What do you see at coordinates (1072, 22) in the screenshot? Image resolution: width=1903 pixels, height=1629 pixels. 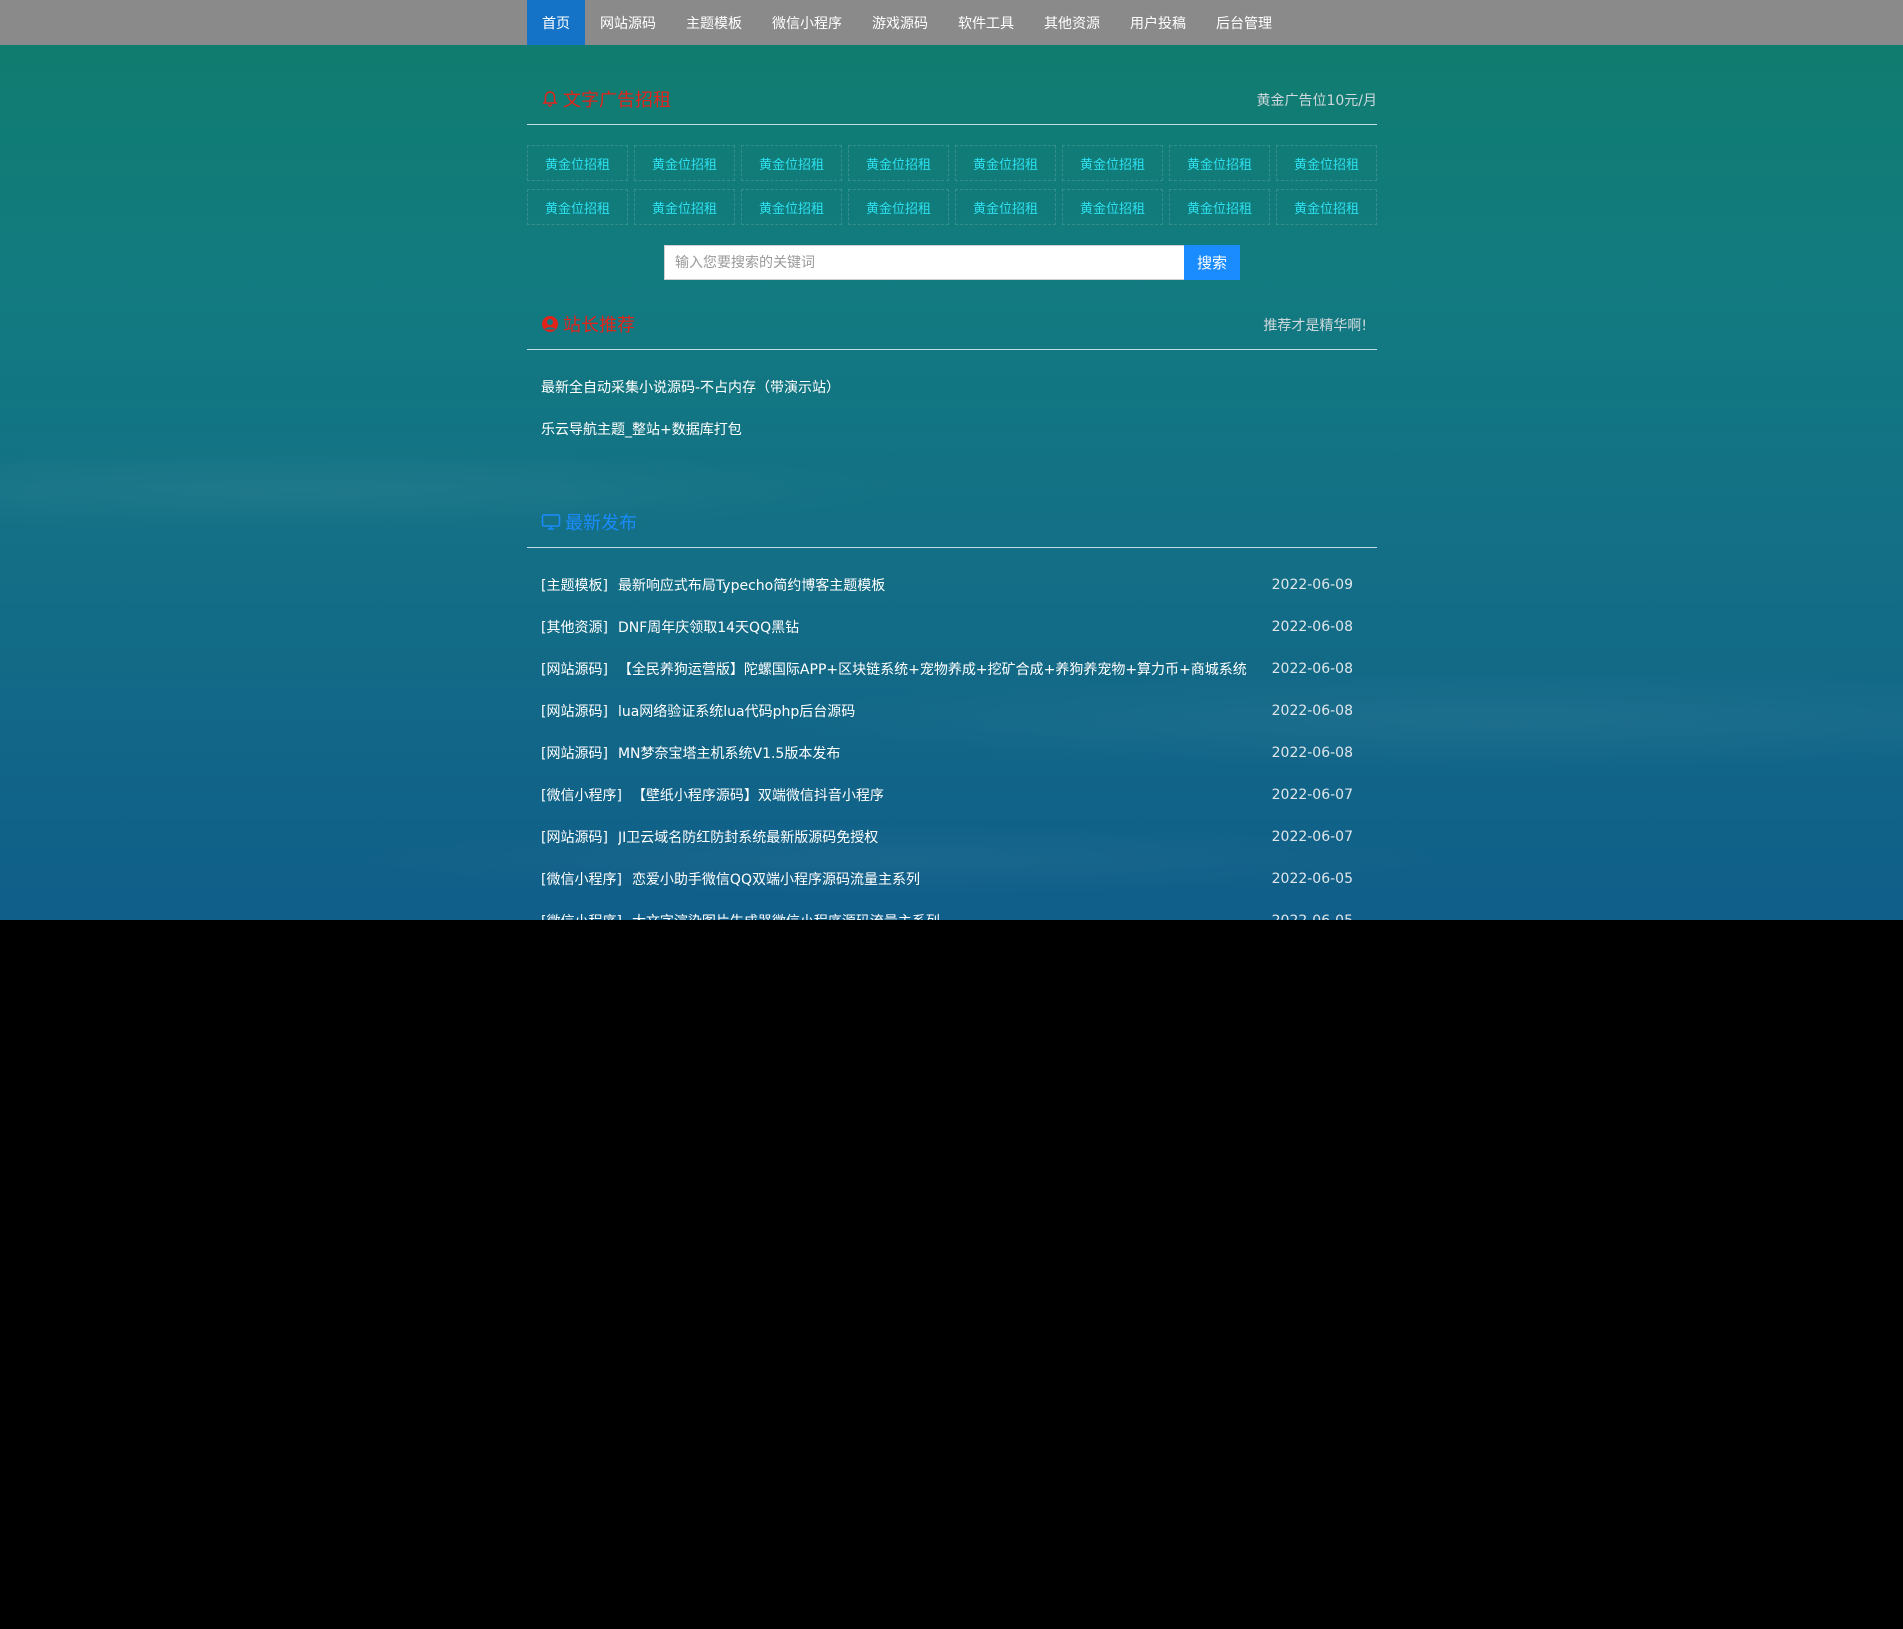 I see `nav-item-other-resources: 其他资源` at bounding box center [1072, 22].